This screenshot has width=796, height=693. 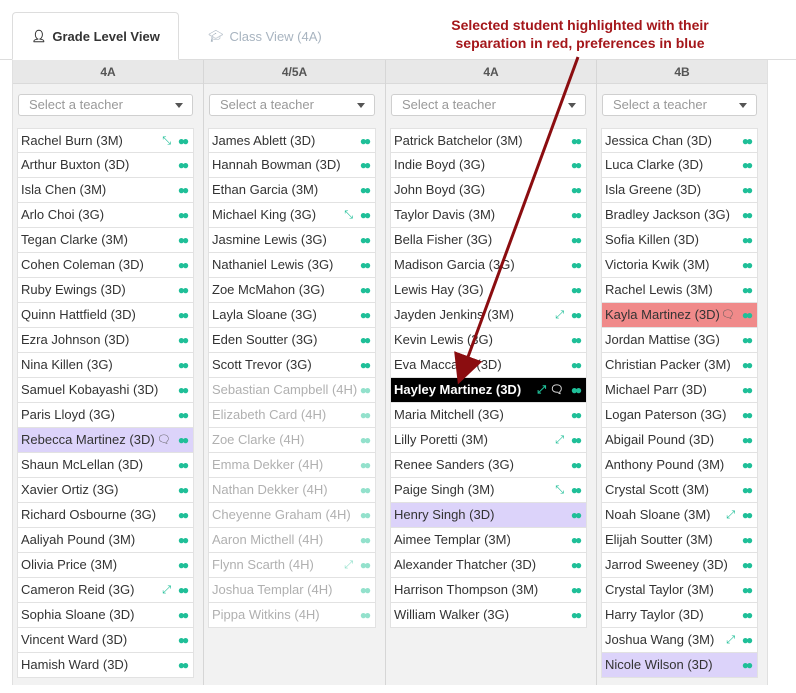 I want to click on student-row: Lewis Hay (3G) ●●, so click(x=488, y=290).